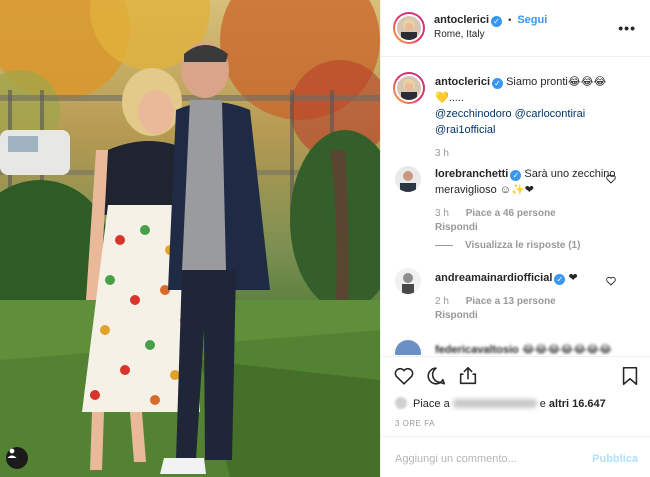 The image size is (650, 477). What do you see at coordinates (404, 376) in the screenshot?
I see `heart-icon` at bounding box center [404, 376].